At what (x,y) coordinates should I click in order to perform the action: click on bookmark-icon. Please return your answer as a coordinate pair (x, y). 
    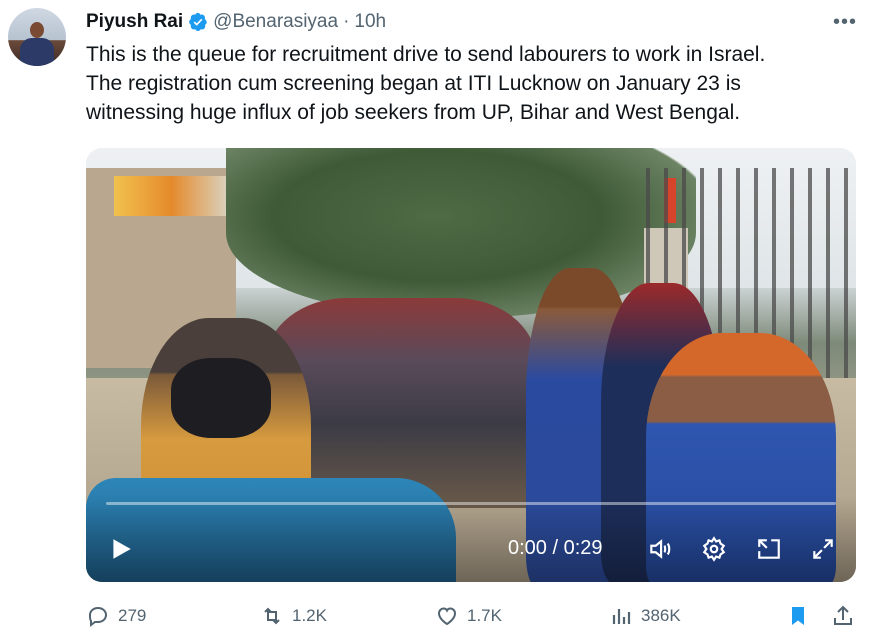
    Looking at the image, I should click on (798, 616).